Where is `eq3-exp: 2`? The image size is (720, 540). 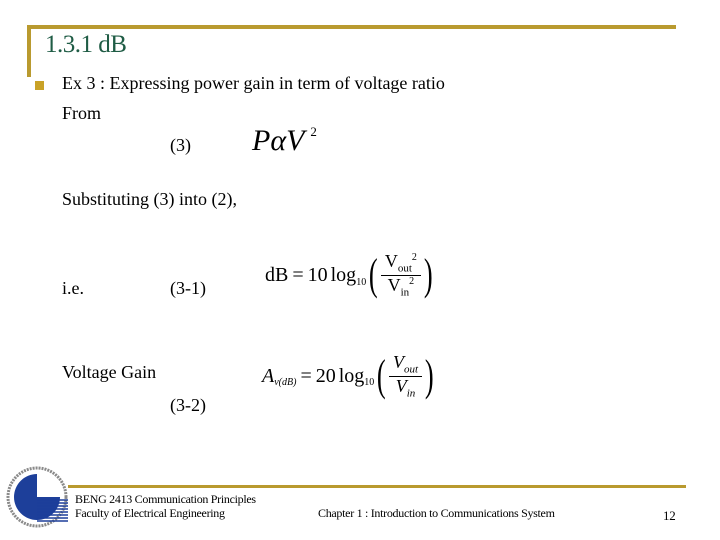 eq3-exp: 2 is located at coordinates (313, 131).